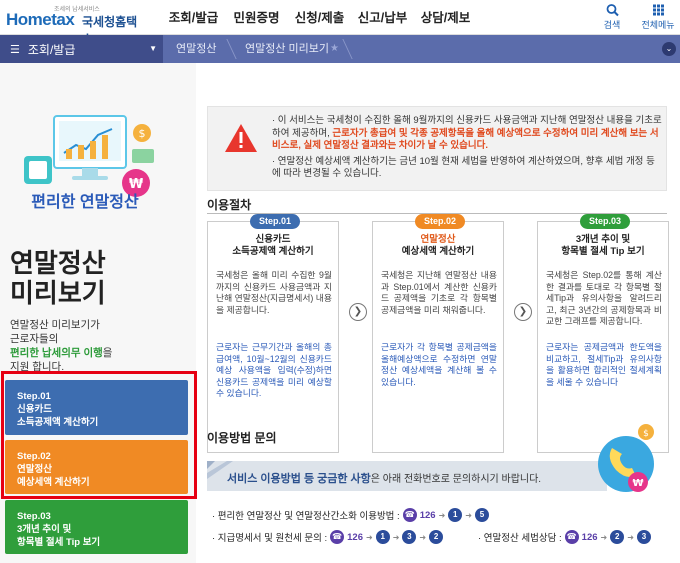 The height and width of the screenshot is (563, 680). Describe the element at coordinates (56, 353) in the screenshot. I see `desc-highlight: 편리한 납세의무 이행` at that location.